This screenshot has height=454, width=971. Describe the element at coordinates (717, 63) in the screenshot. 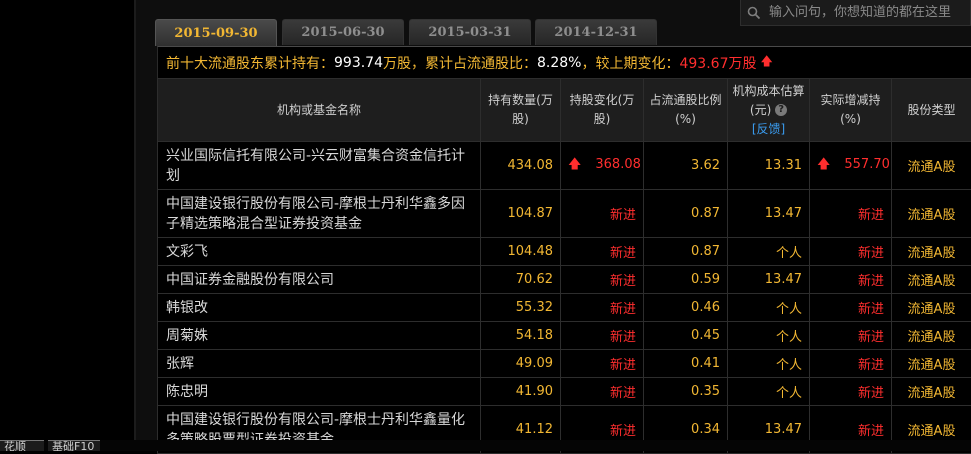

I see `summary-change-value: 493.67万股` at that location.